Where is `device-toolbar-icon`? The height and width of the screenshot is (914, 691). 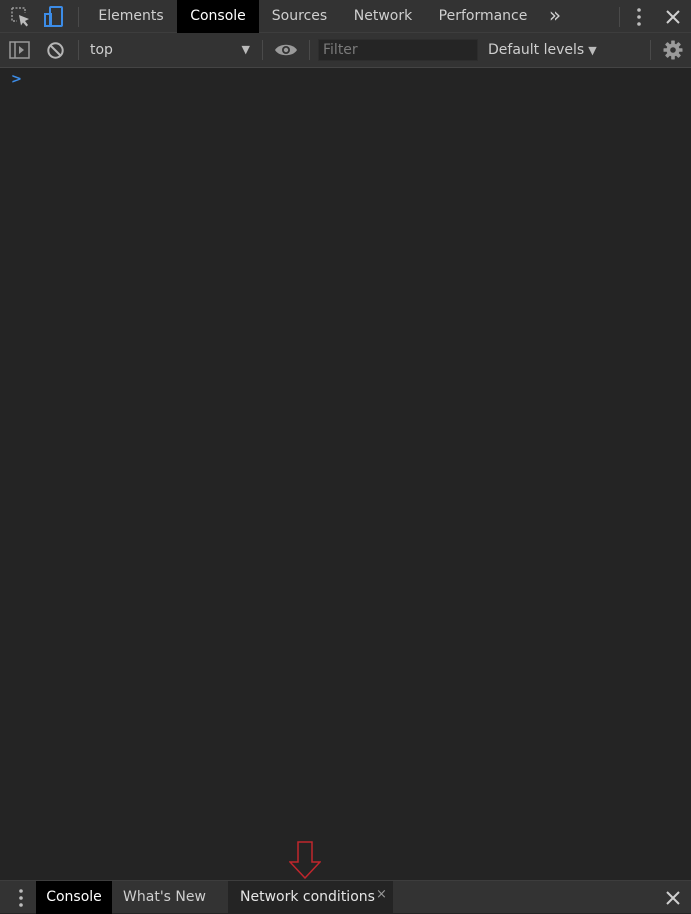
device-toolbar-icon is located at coordinates (54, 17).